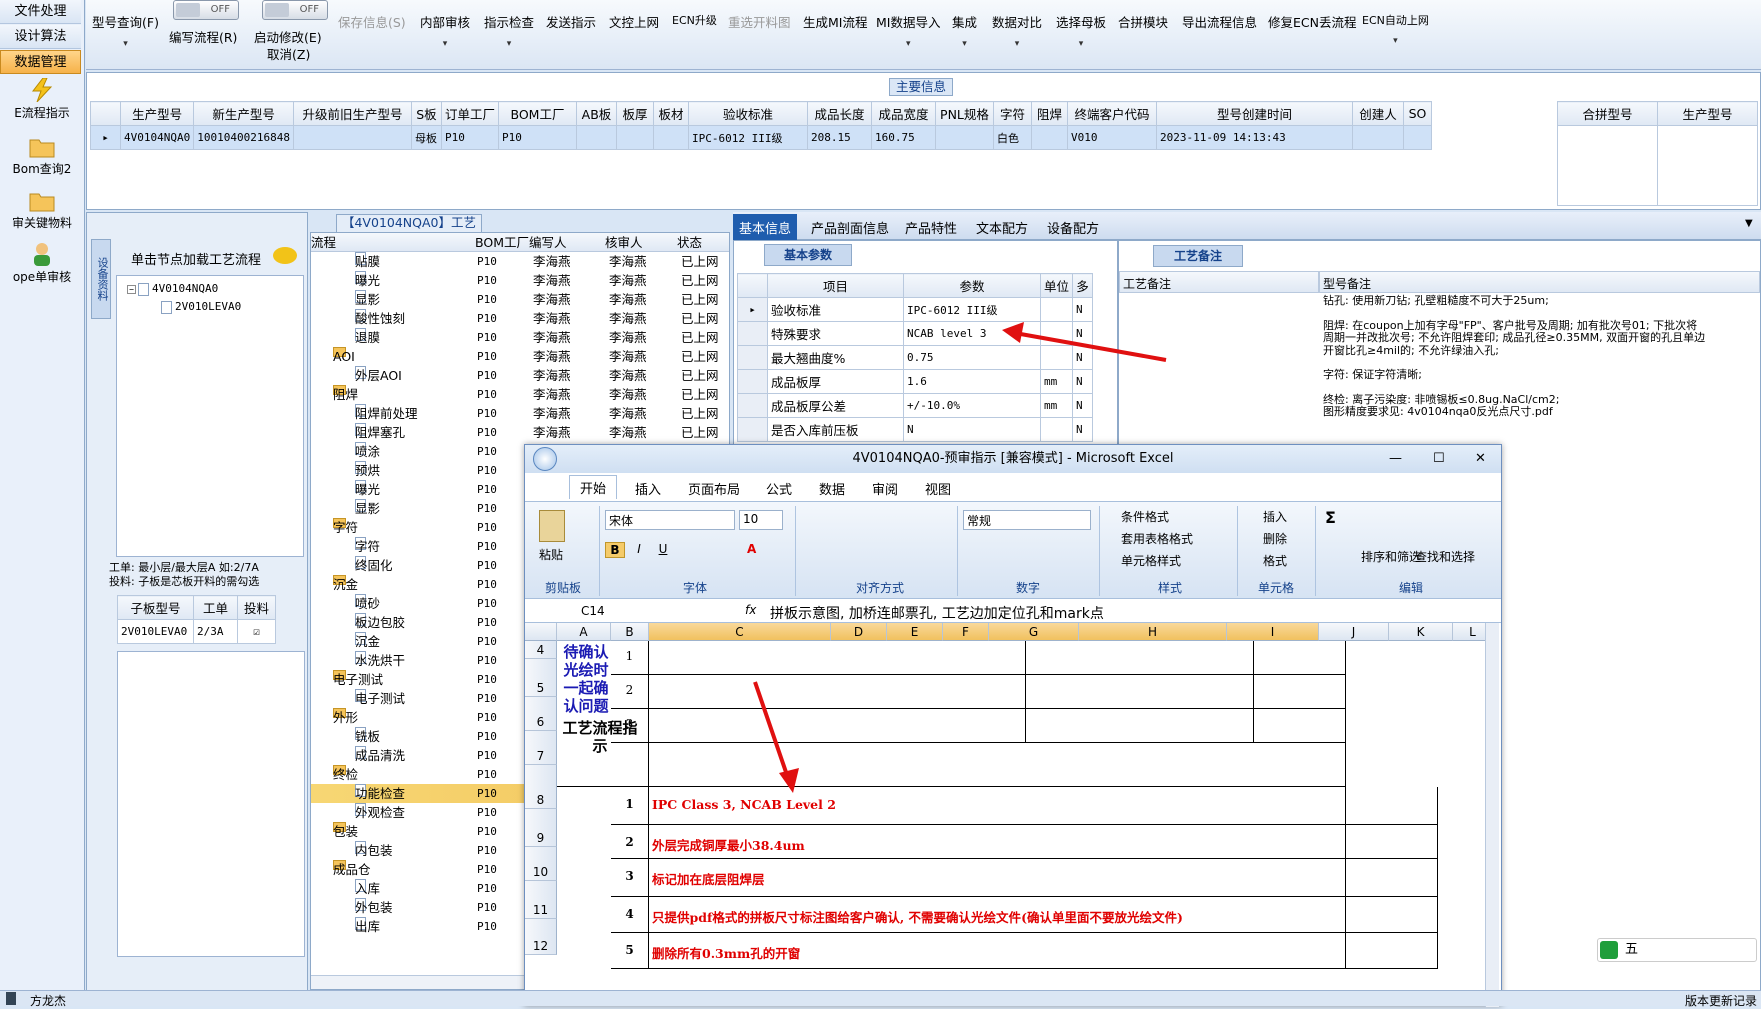 The width and height of the screenshot is (1761, 1009). I want to click on cancel-button: 取消(Z), so click(288, 53).